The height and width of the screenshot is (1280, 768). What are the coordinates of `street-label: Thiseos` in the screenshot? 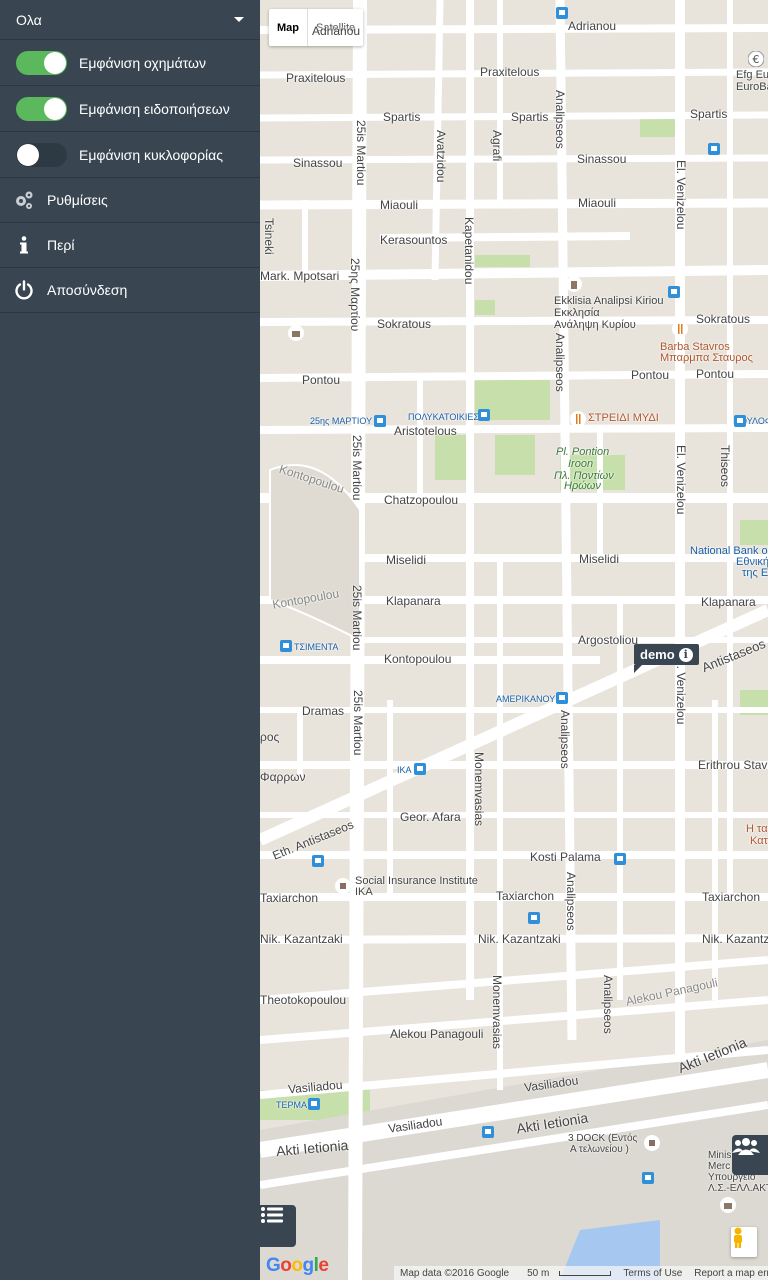 It's located at (725, 466).